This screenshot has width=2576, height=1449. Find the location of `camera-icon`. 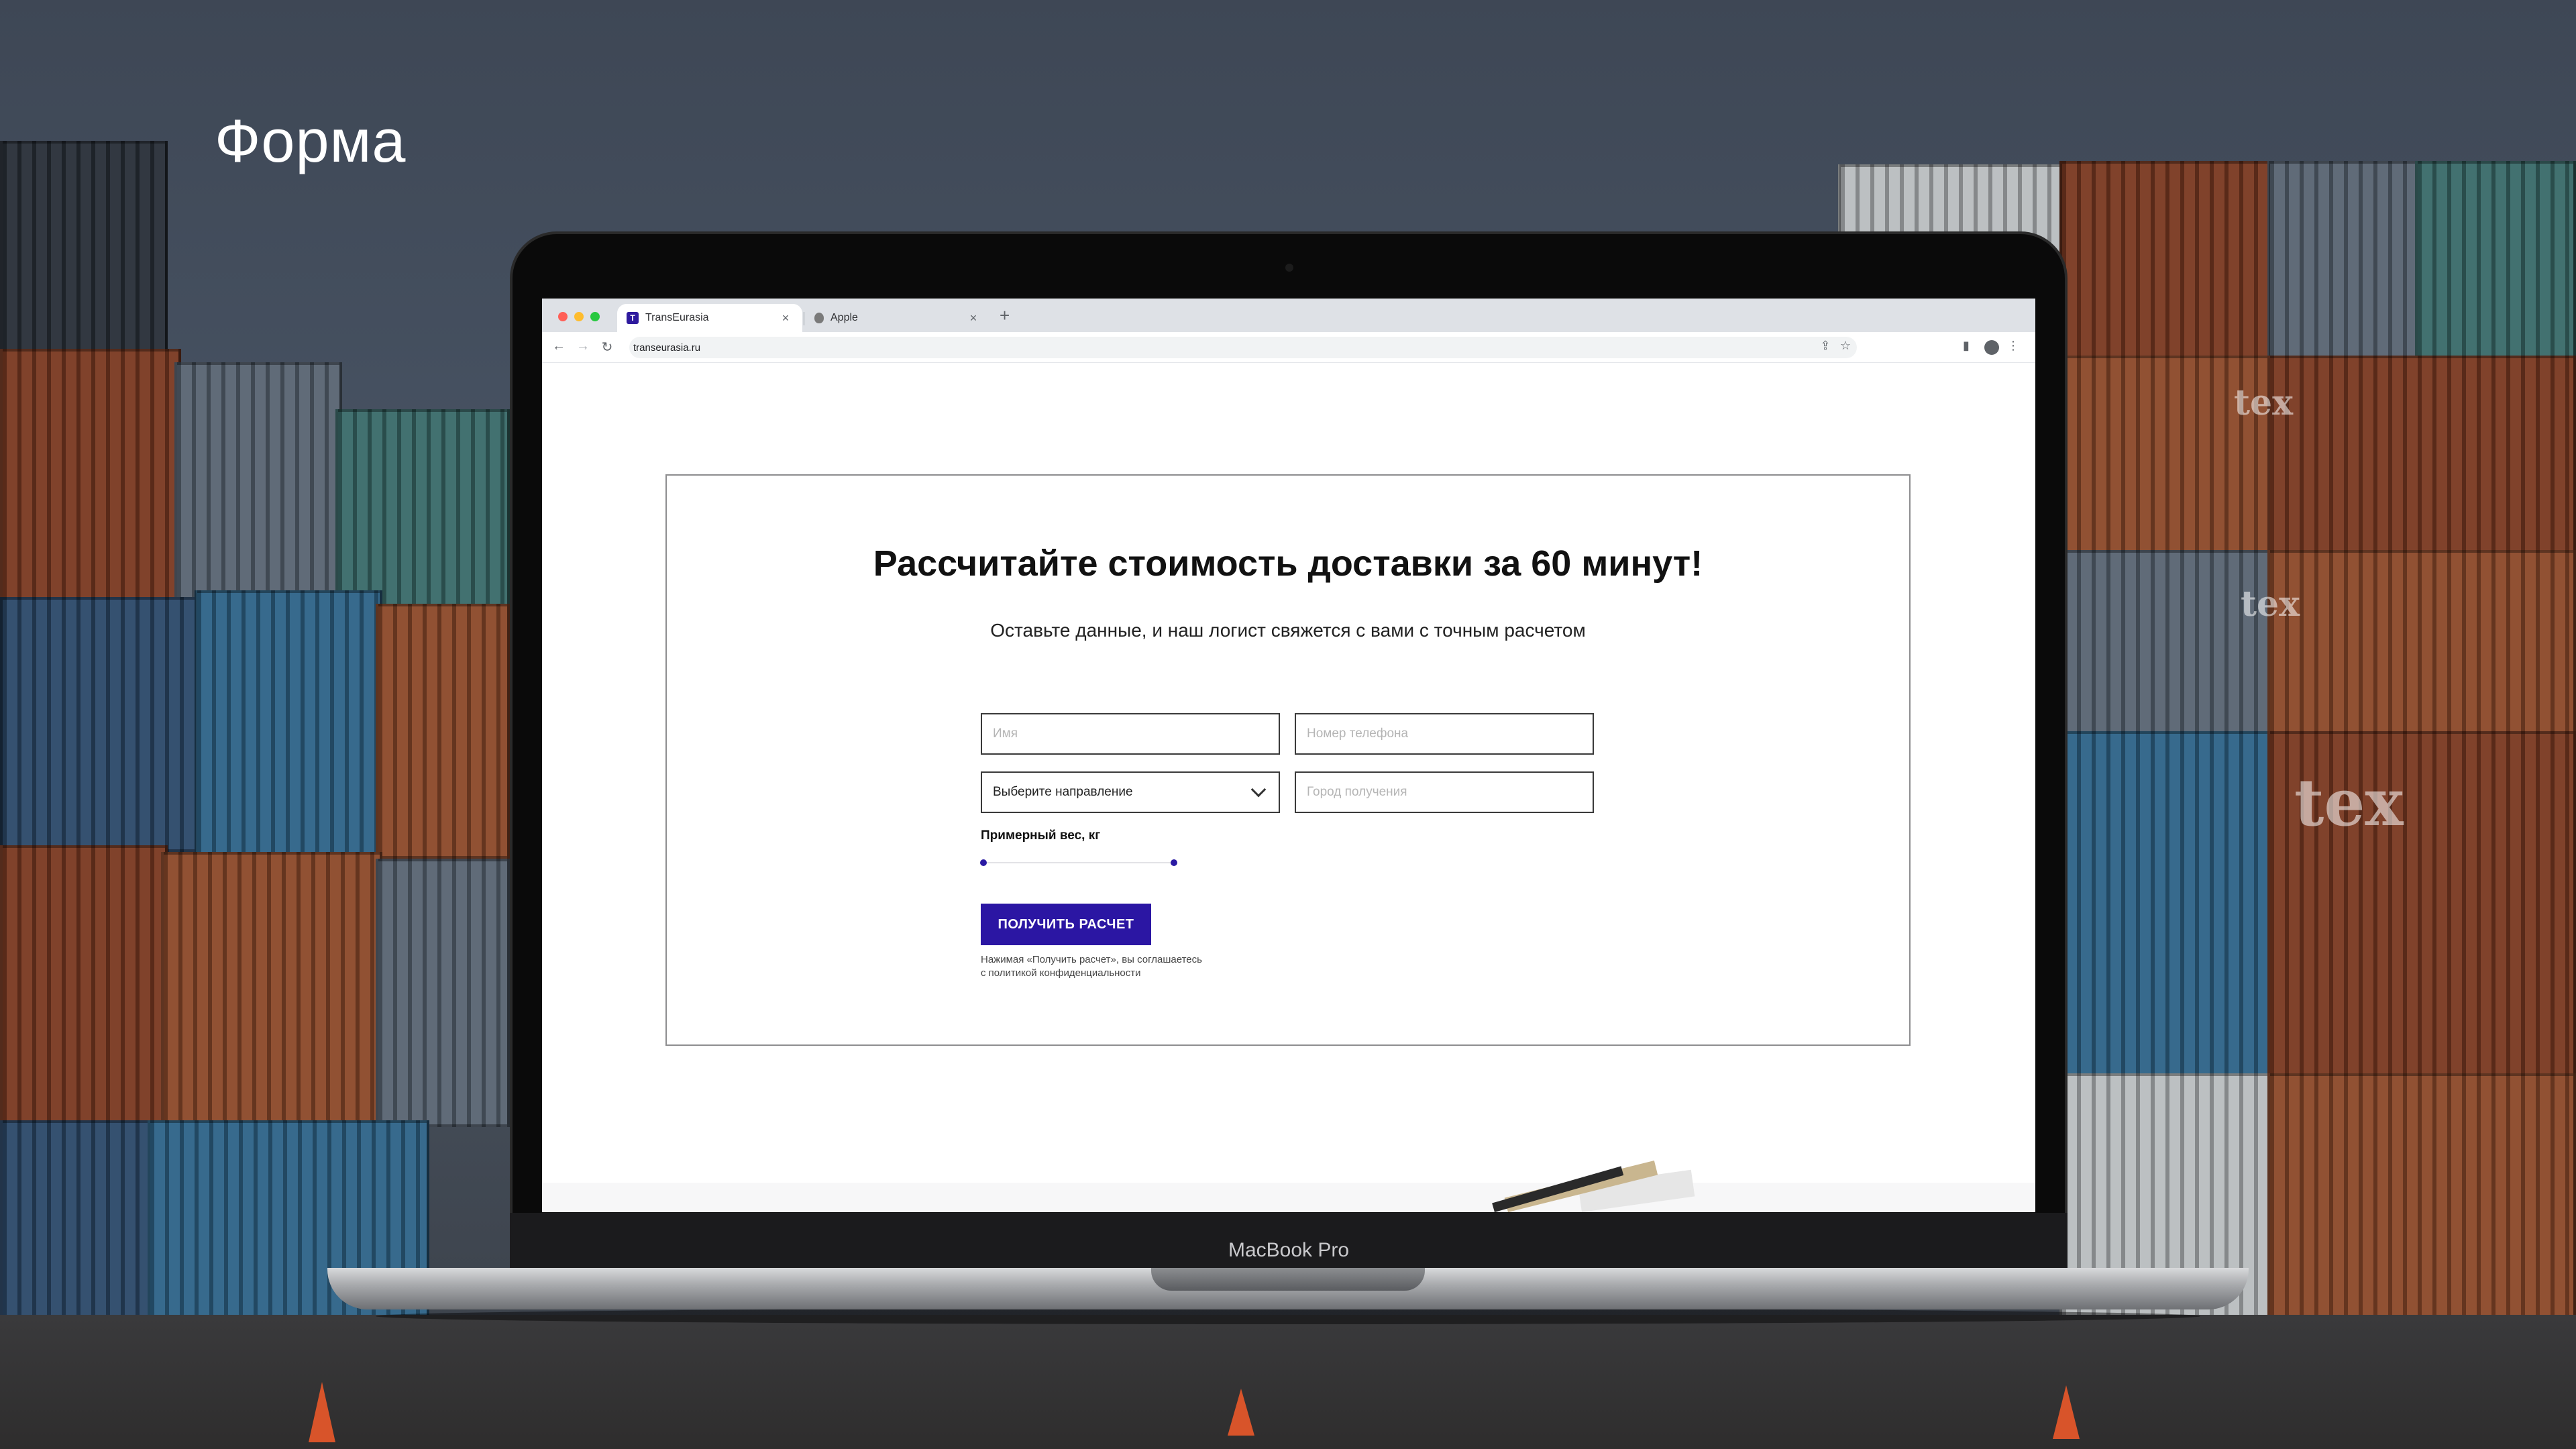

camera-icon is located at coordinates (1289, 268).